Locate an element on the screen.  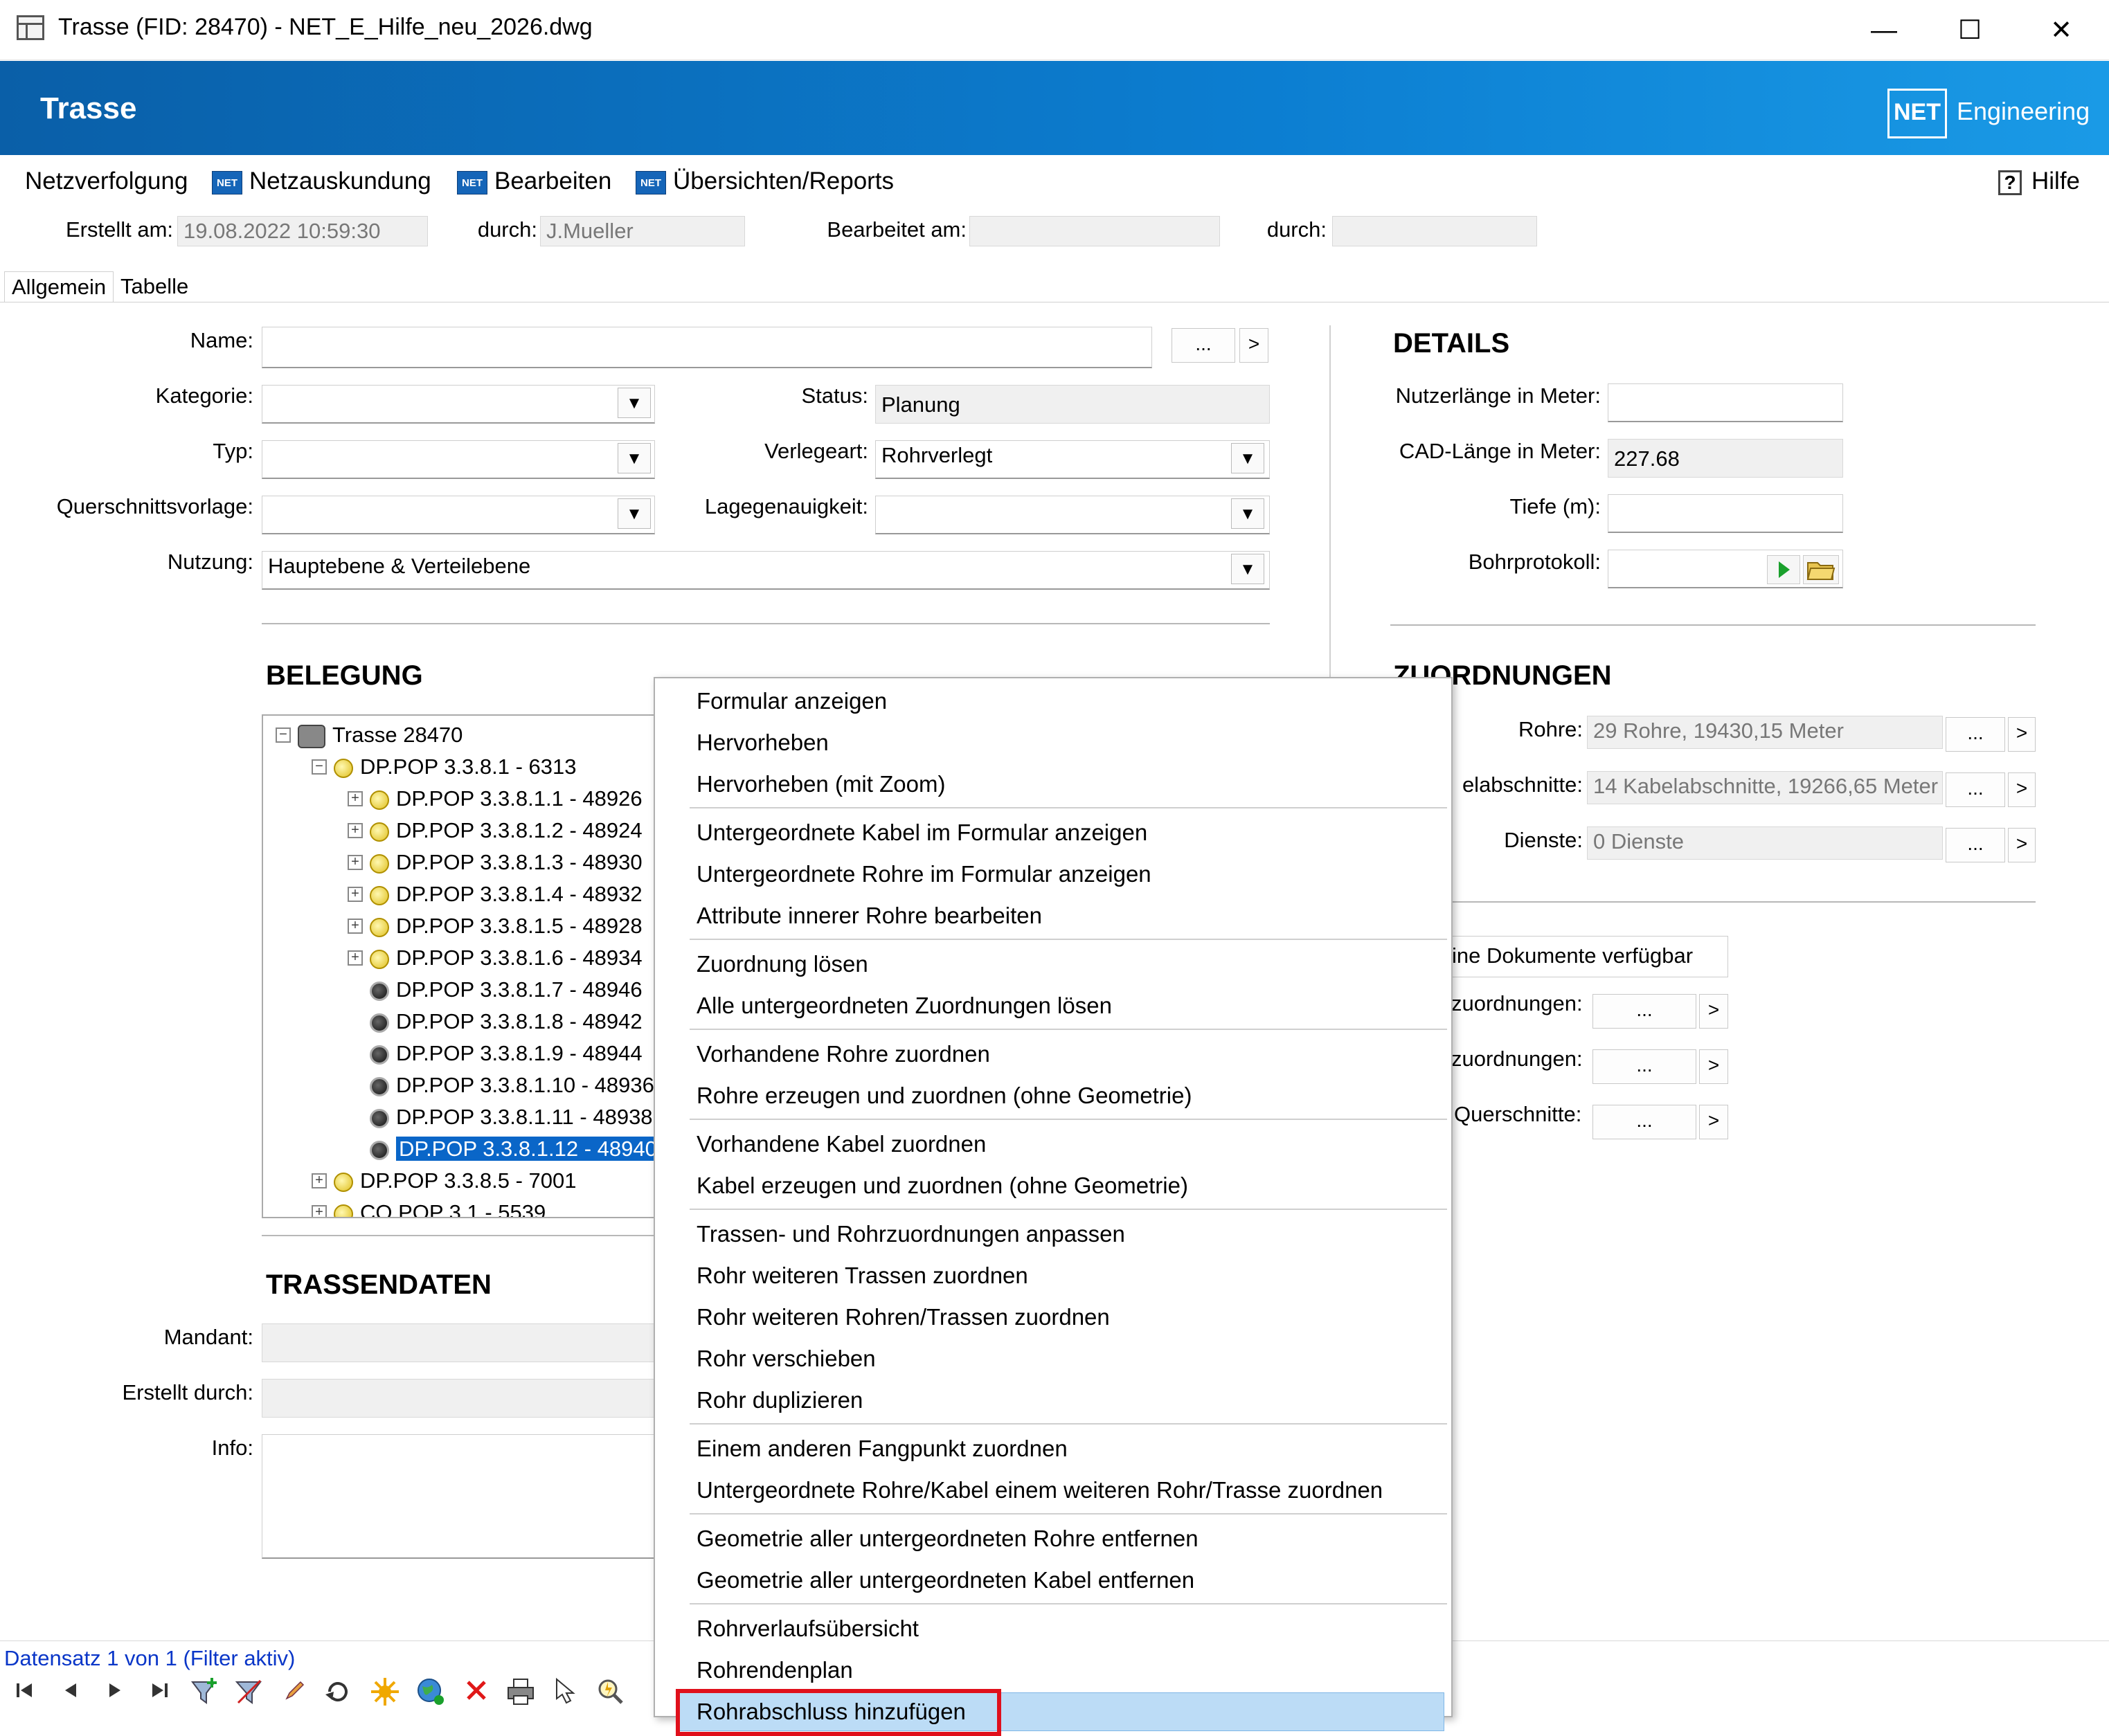
filter-add-icon is located at coordinates (205, 1692).